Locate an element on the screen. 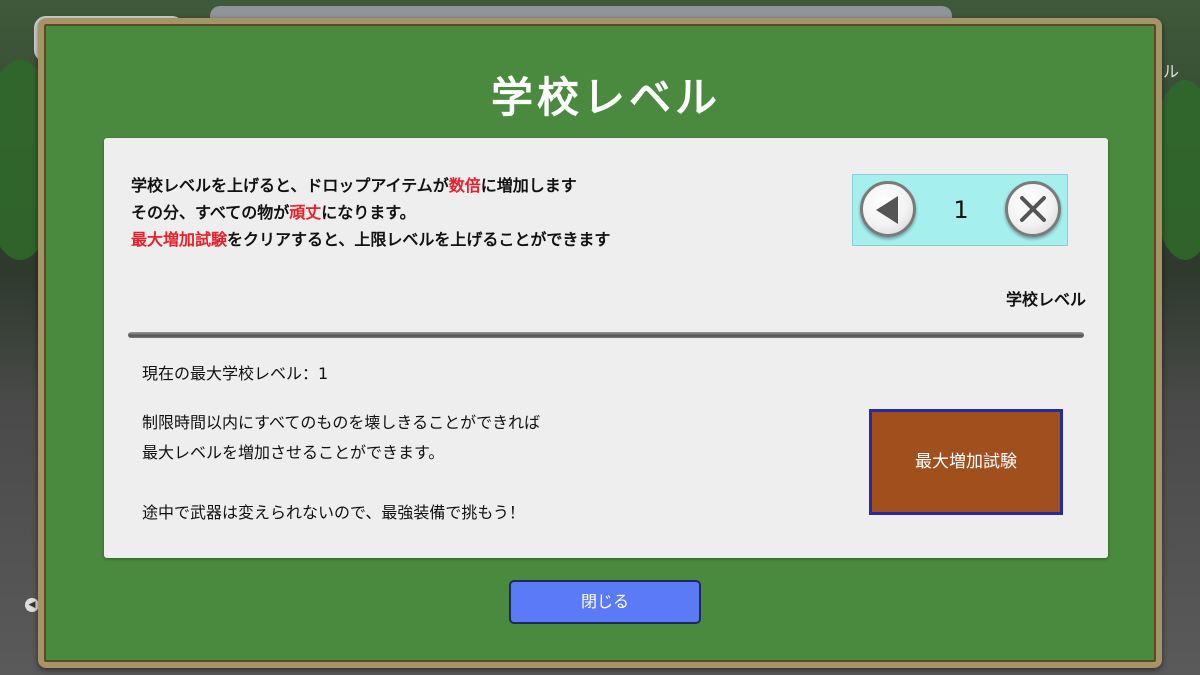 The height and width of the screenshot is (675, 1200). highlight-text: 頑丈 is located at coordinates (305, 212).